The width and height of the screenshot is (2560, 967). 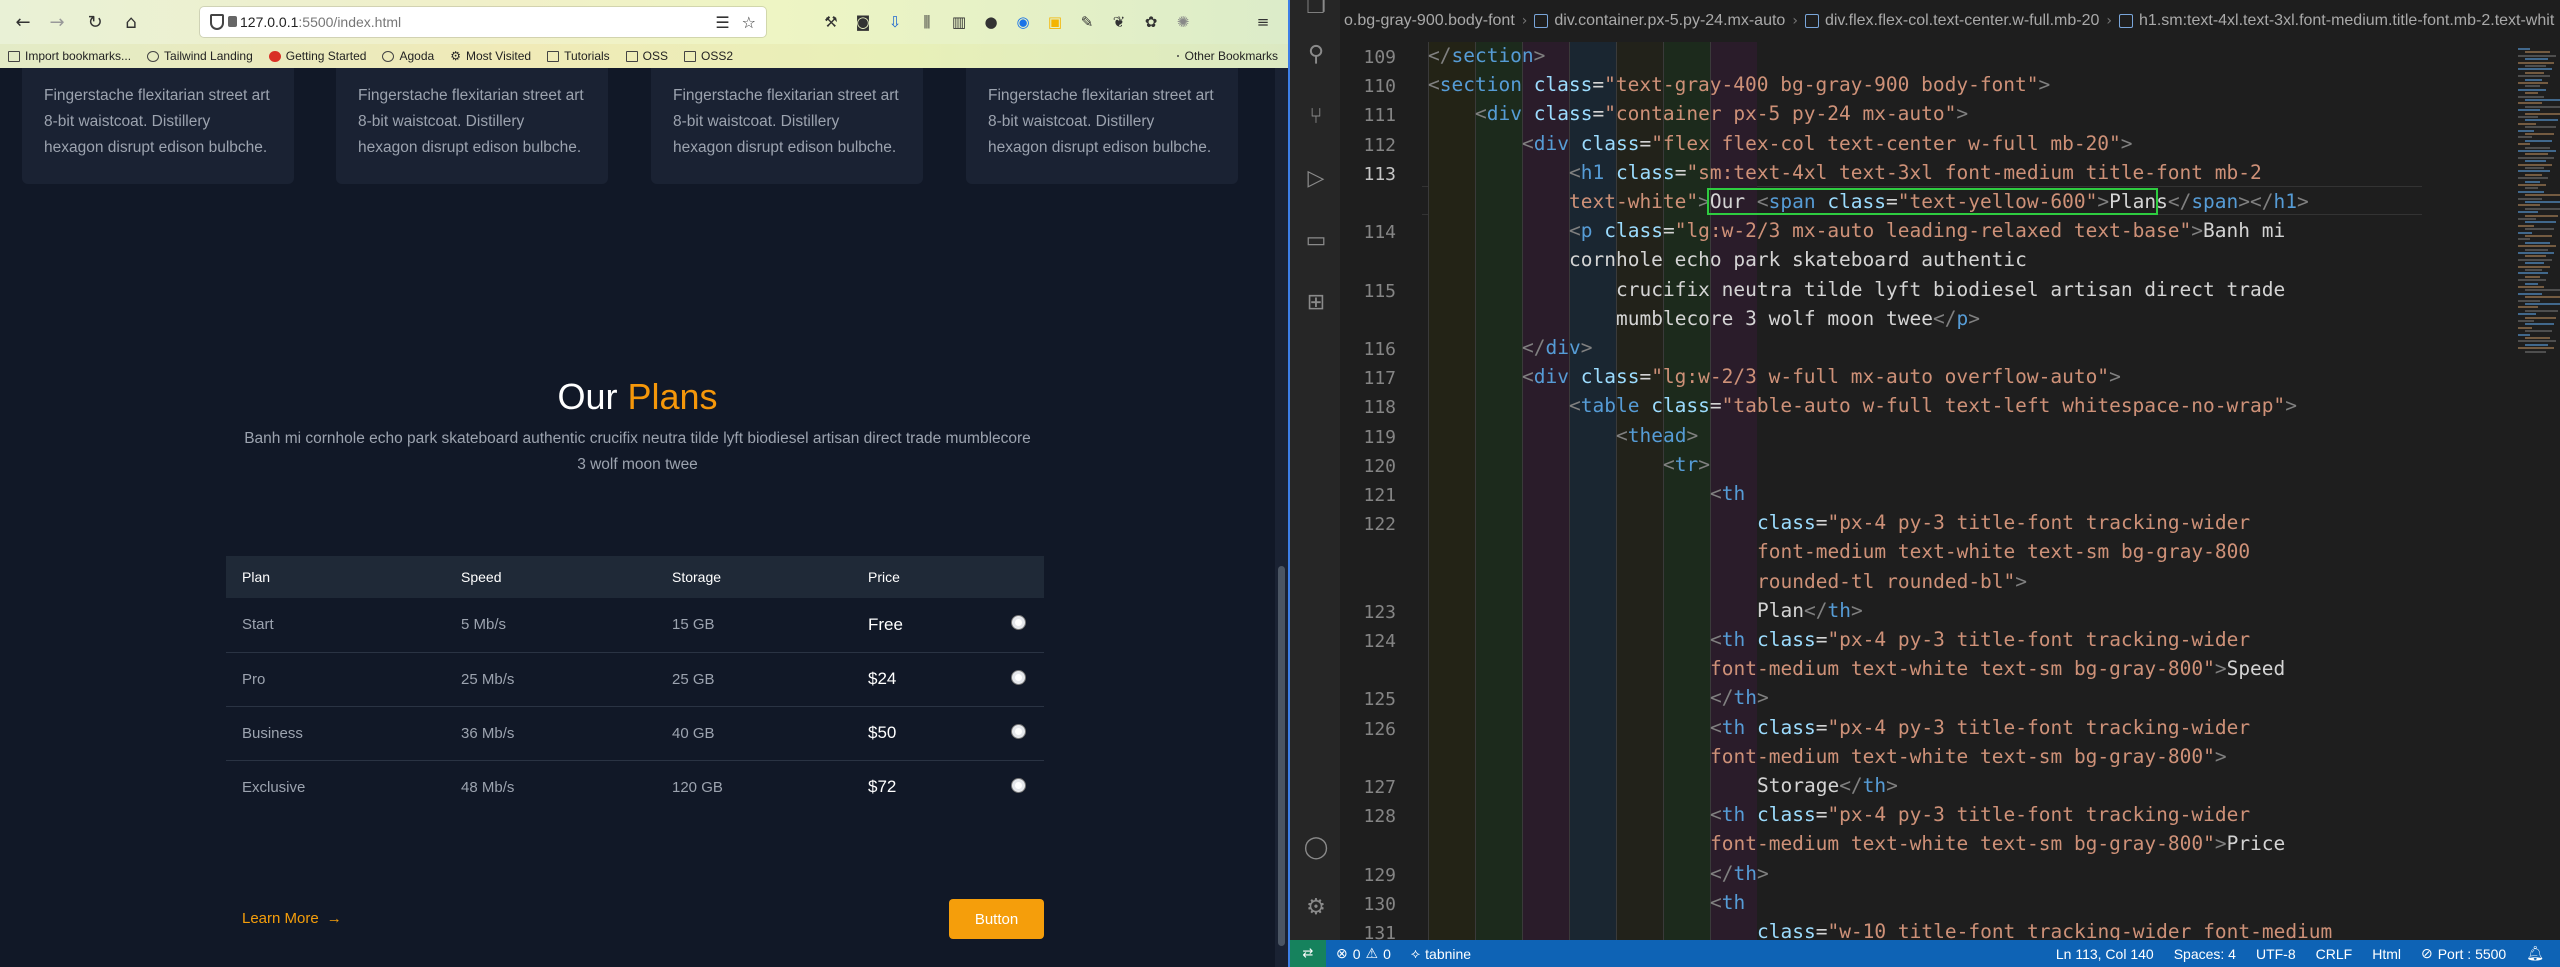 I want to click on explorer-icon: ❐, so click(x=1316, y=10).